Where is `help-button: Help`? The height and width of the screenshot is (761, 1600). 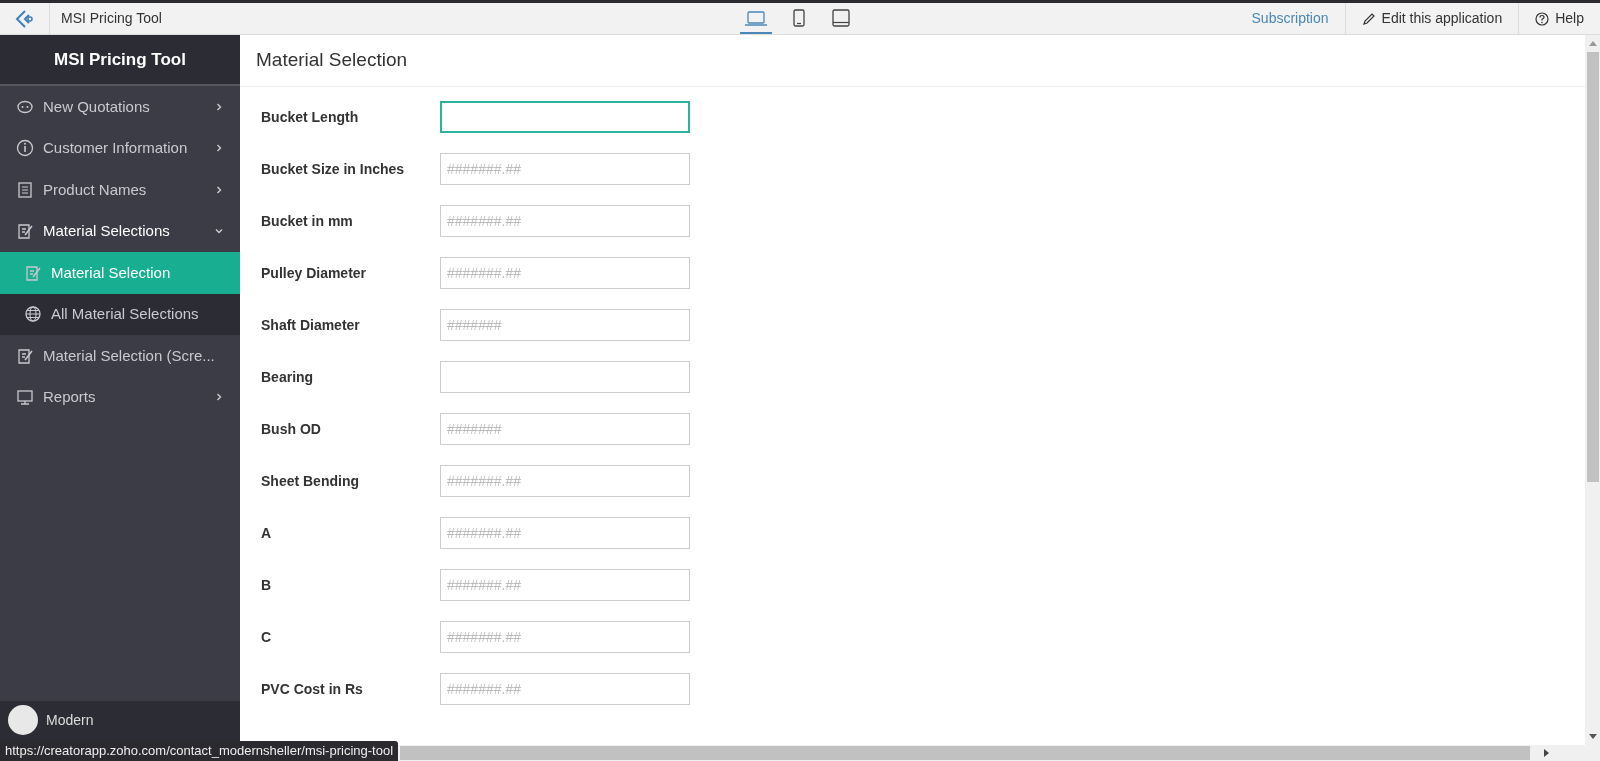
help-button: Help is located at coordinates (1559, 18).